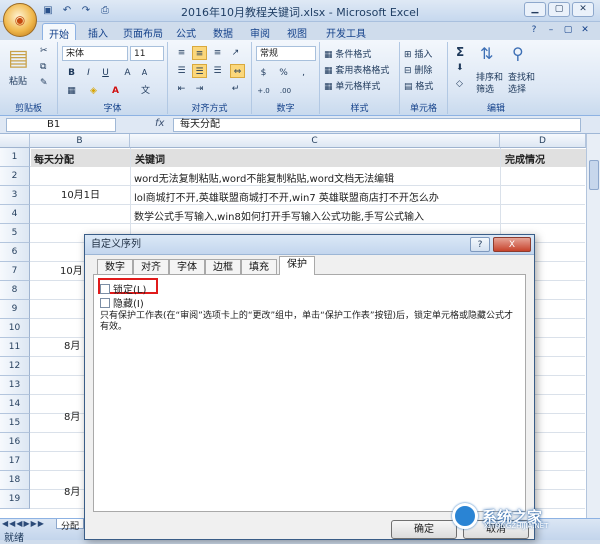  Describe the element at coordinates (583, 9) in the screenshot. I see `close-icon: ✕` at that location.